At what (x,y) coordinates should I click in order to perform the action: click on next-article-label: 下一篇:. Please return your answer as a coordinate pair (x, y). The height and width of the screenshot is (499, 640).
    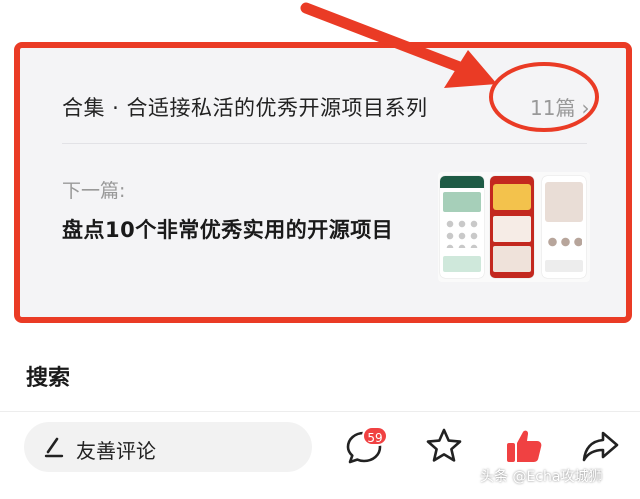
    Looking at the image, I should click on (94, 191).